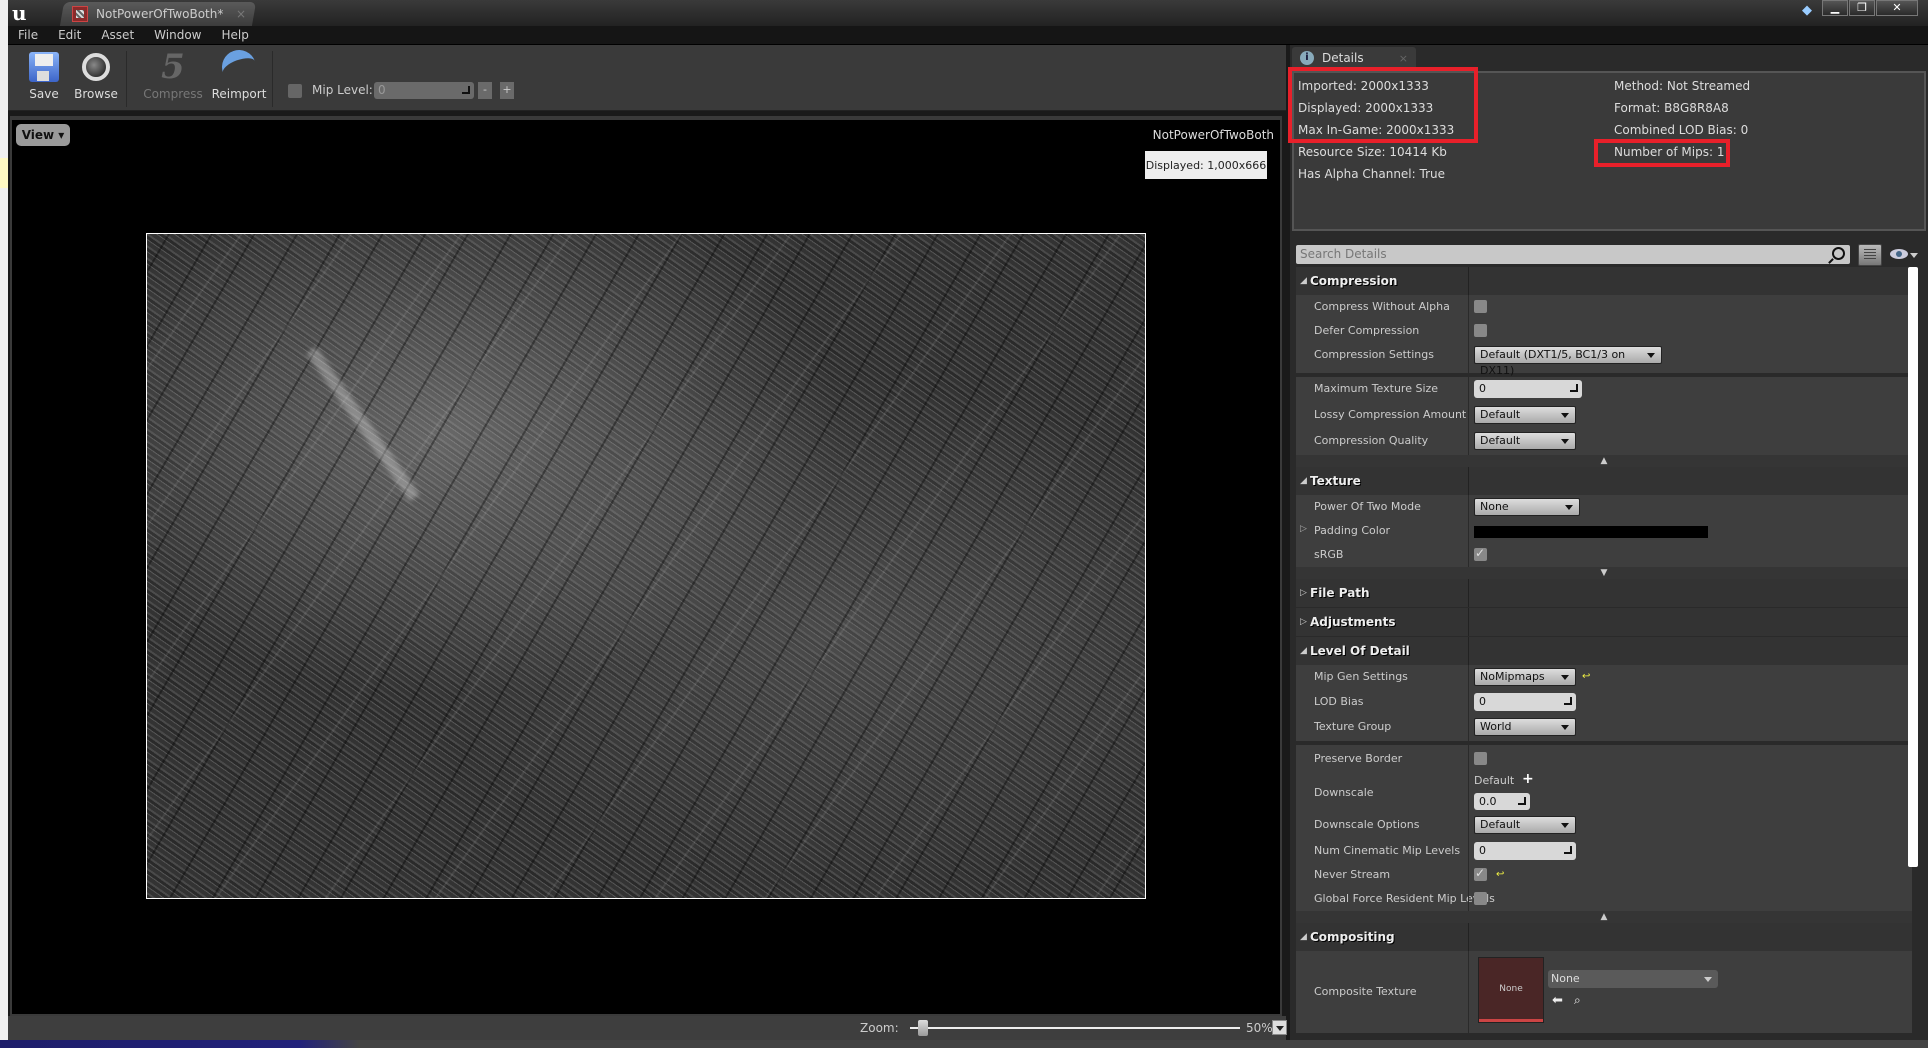 Image resolution: width=1928 pixels, height=1048 pixels. I want to click on global-force-resident-checkbox, so click(1480, 898).